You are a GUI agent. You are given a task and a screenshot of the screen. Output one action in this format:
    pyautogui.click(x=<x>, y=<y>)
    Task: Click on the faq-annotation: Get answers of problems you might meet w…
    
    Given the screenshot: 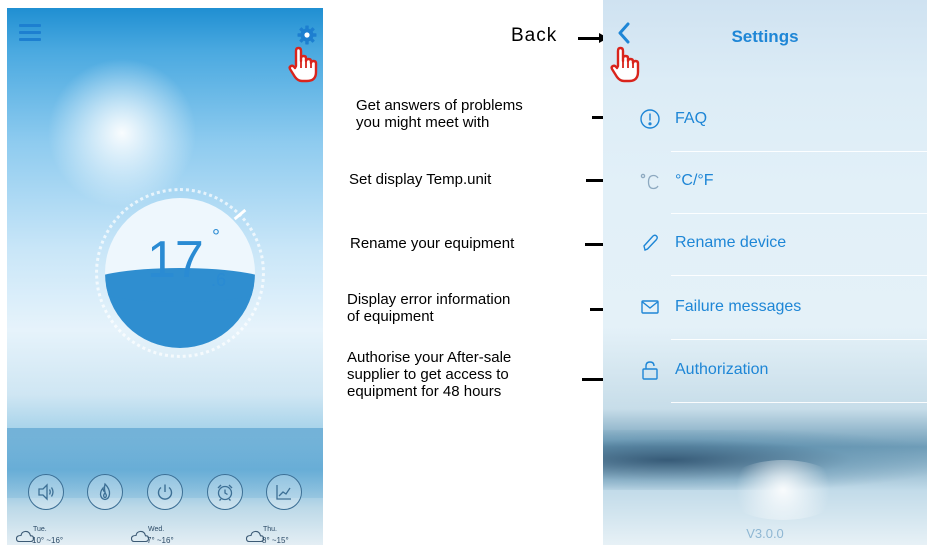 What is the action you would take?
    pyautogui.click(x=439, y=114)
    